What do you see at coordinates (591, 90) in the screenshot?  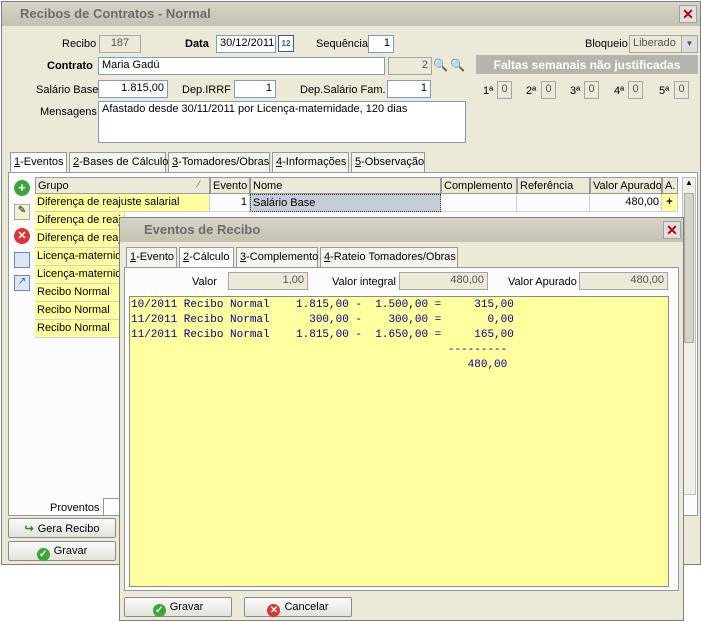 I see `week-3-field: 0` at bounding box center [591, 90].